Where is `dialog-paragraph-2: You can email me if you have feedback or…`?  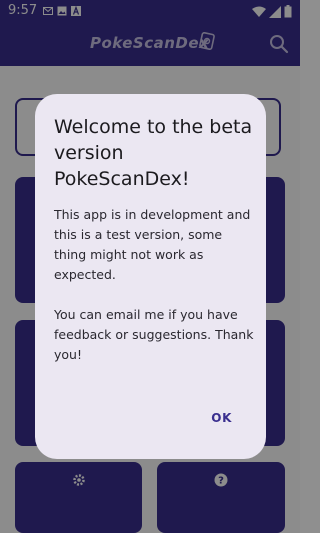
dialog-paragraph-2: You can email me if you have feedback or… is located at coordinates (154, 334).